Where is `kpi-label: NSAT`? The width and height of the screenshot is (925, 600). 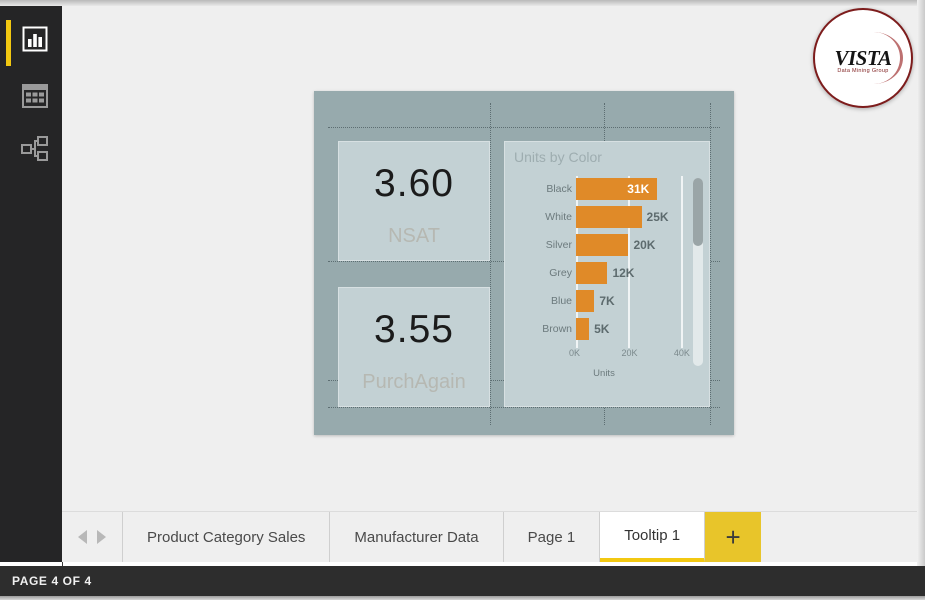 kpi-label: NSAT is located at coordinates (414, 236).